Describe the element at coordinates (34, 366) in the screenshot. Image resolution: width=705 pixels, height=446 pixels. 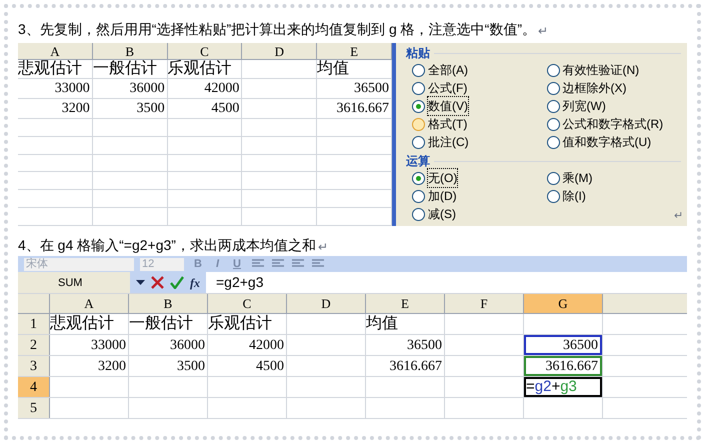
I see `row-header: 3` at that location.